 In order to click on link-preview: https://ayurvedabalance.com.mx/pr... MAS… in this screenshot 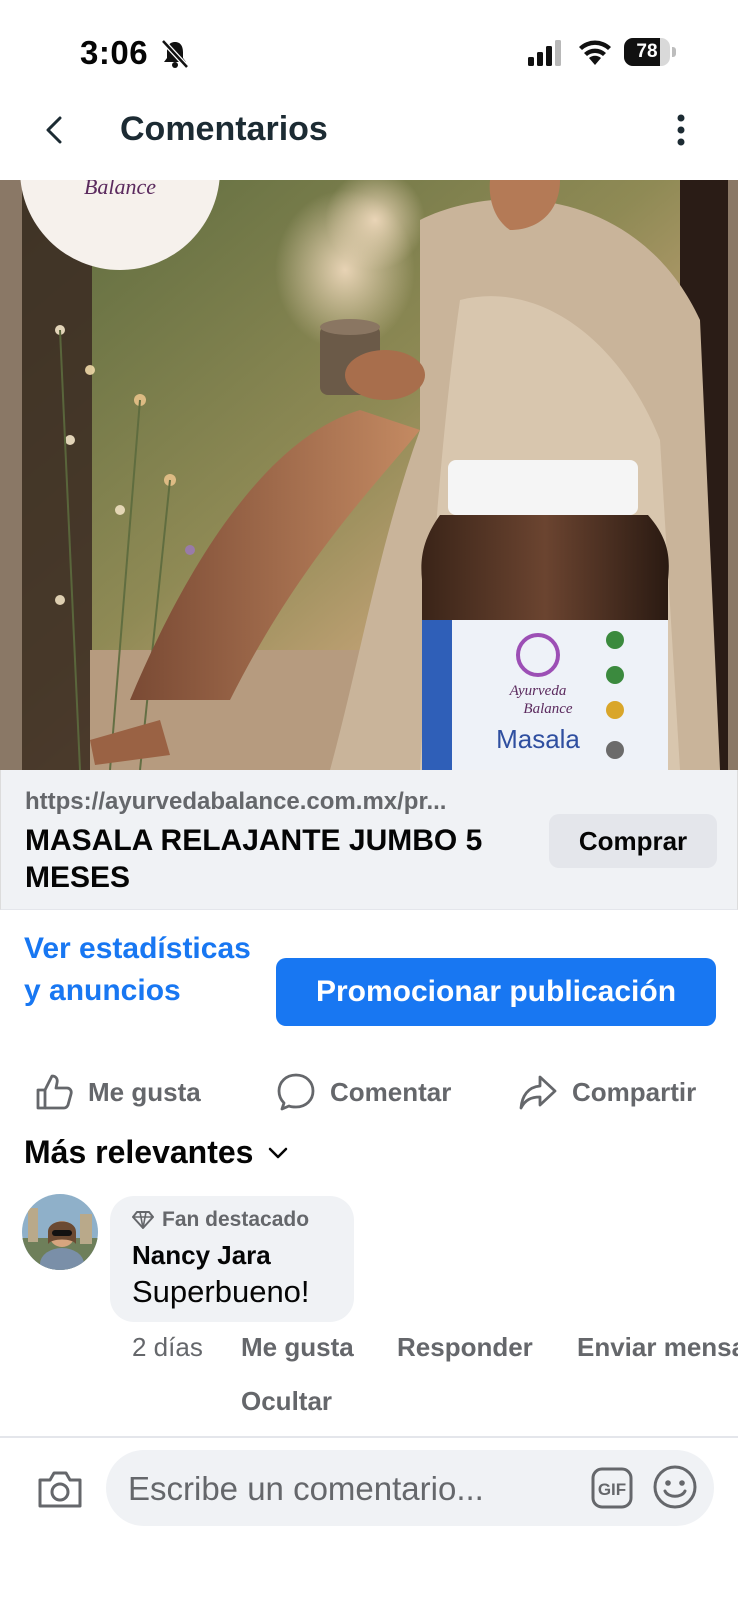, I will do `click(369, 840)`.